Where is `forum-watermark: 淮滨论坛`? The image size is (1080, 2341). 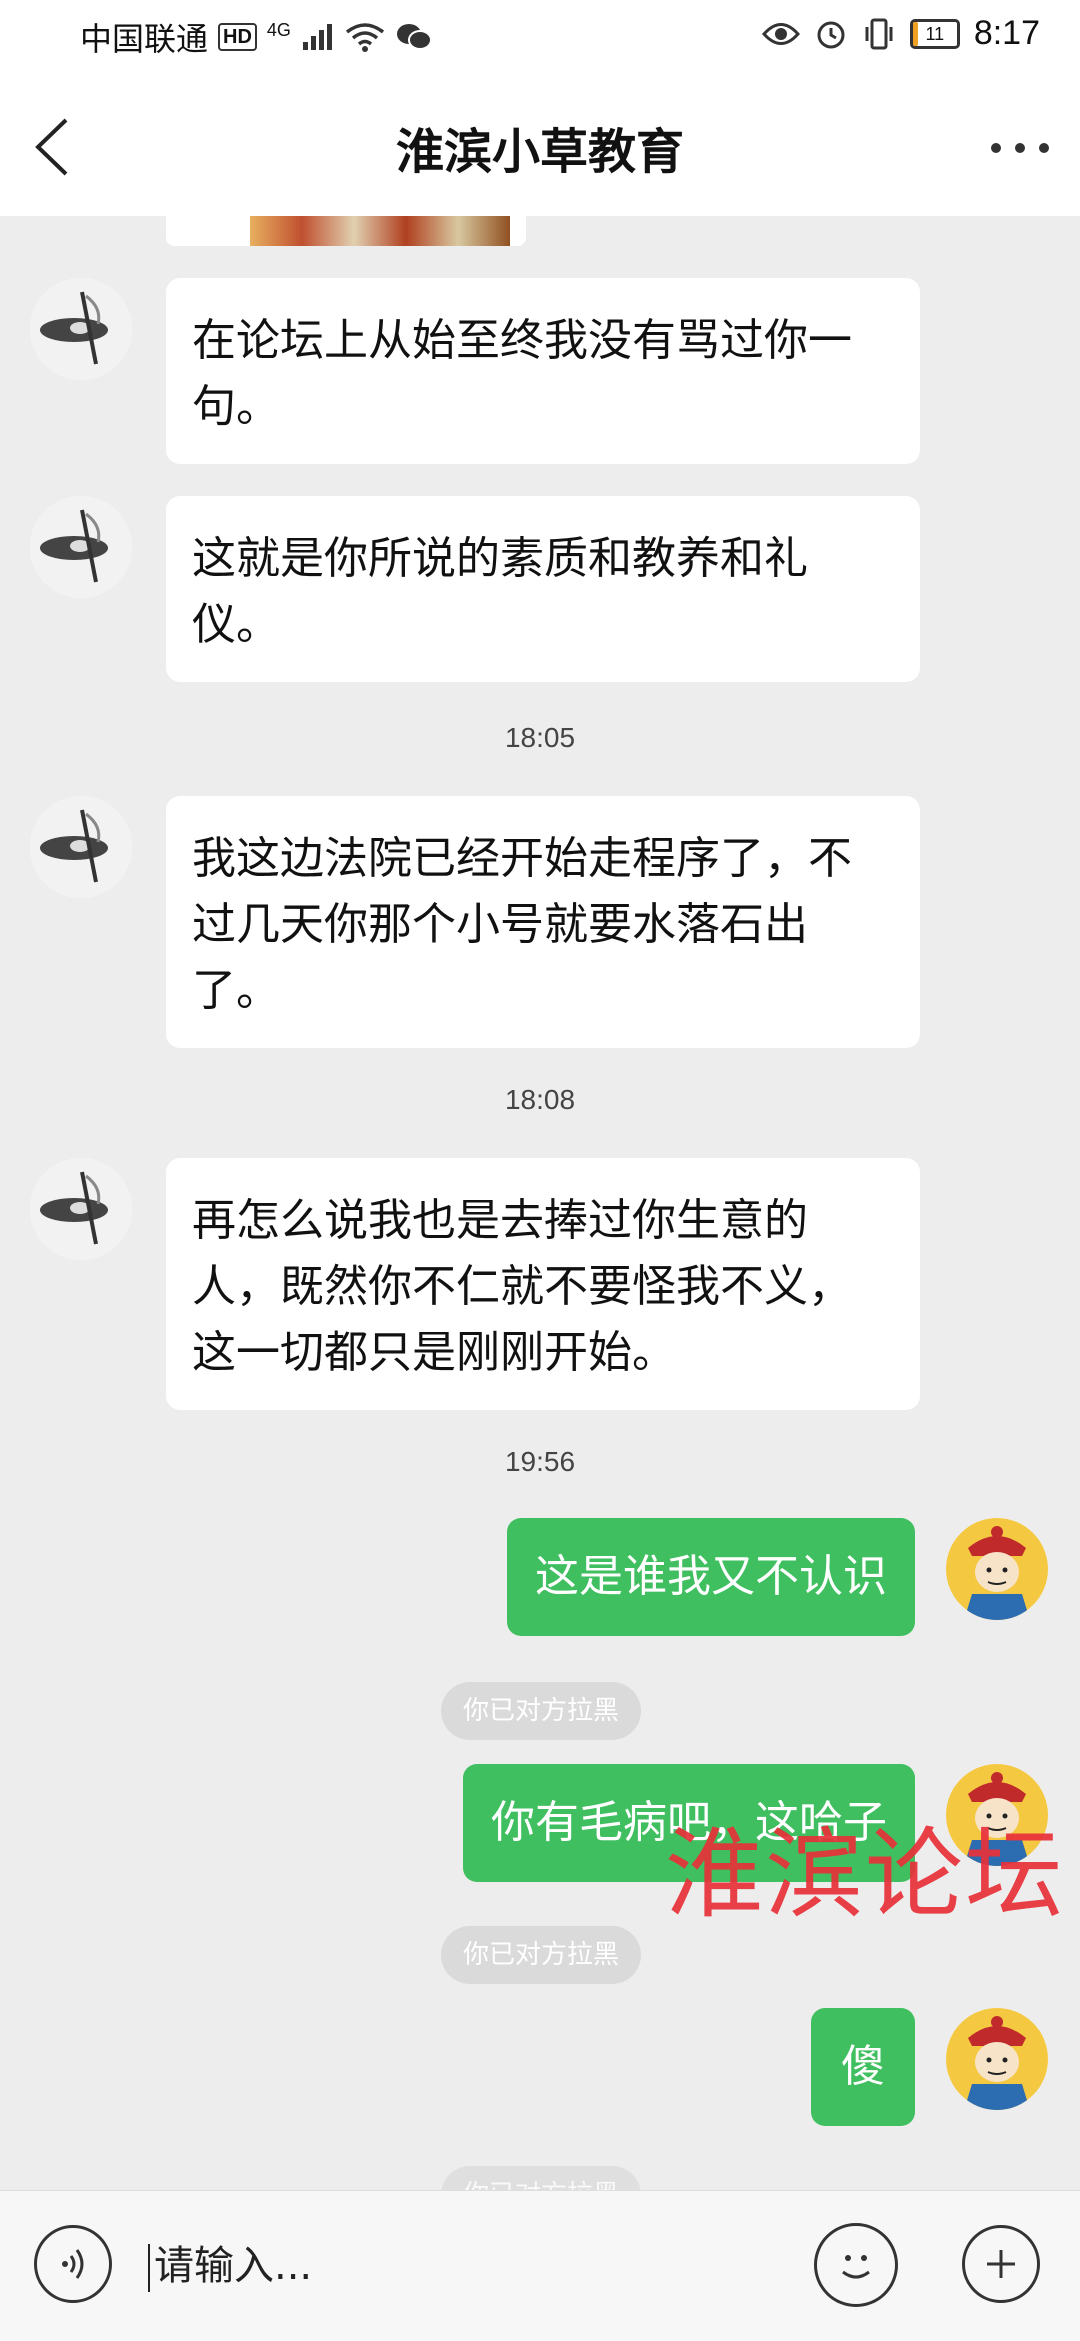
forum-watermark: 淮滨论坛 is located at coordinates (865, 1875).